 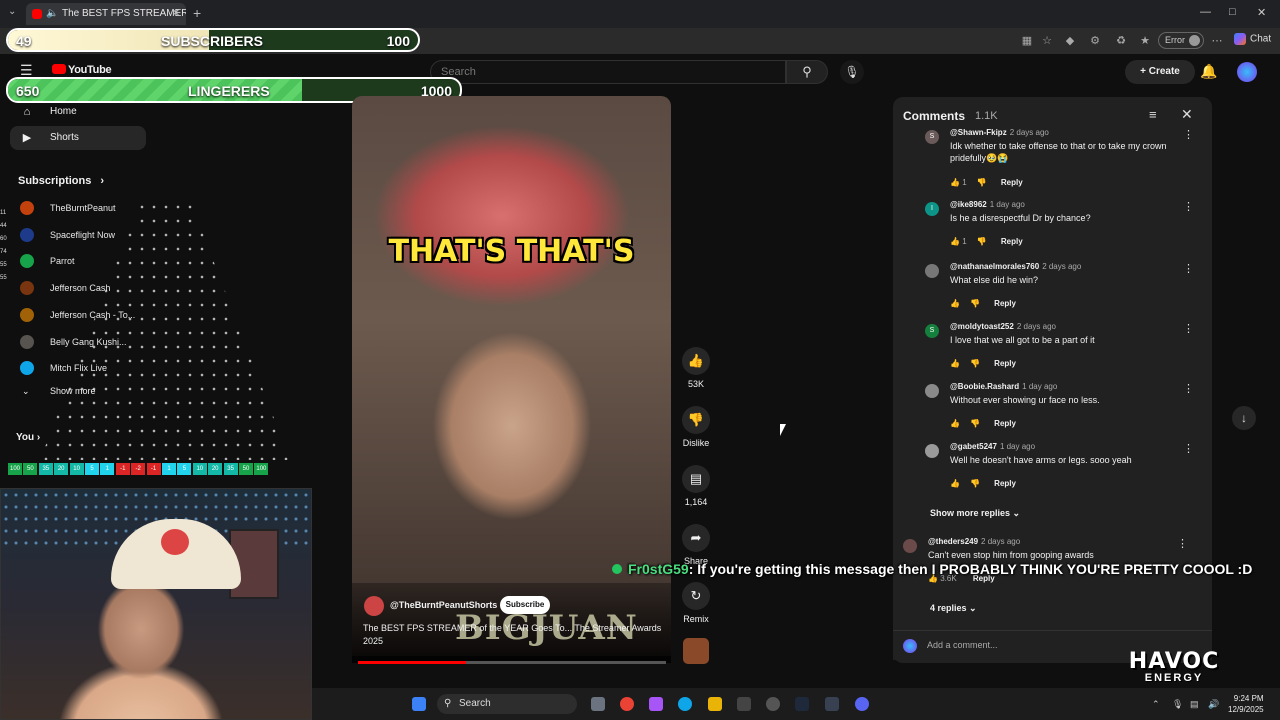 I want to click on share-button: ➦ Share, so click(x=696, y=545).